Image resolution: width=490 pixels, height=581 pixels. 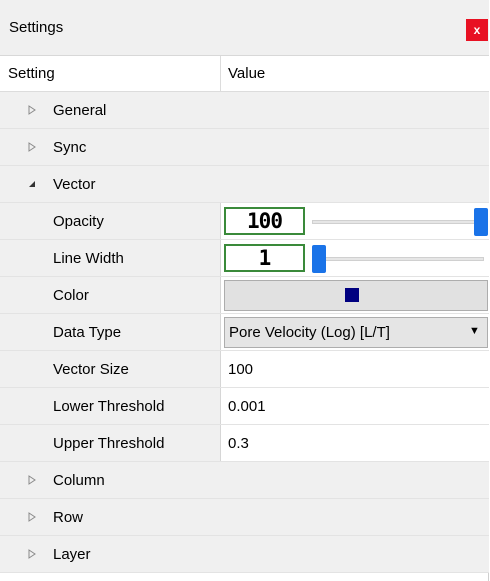 What do you see at coordinates (398, 259) in the screenshot?
I see `line-width-slider-track` at bounding box center [398, 259].